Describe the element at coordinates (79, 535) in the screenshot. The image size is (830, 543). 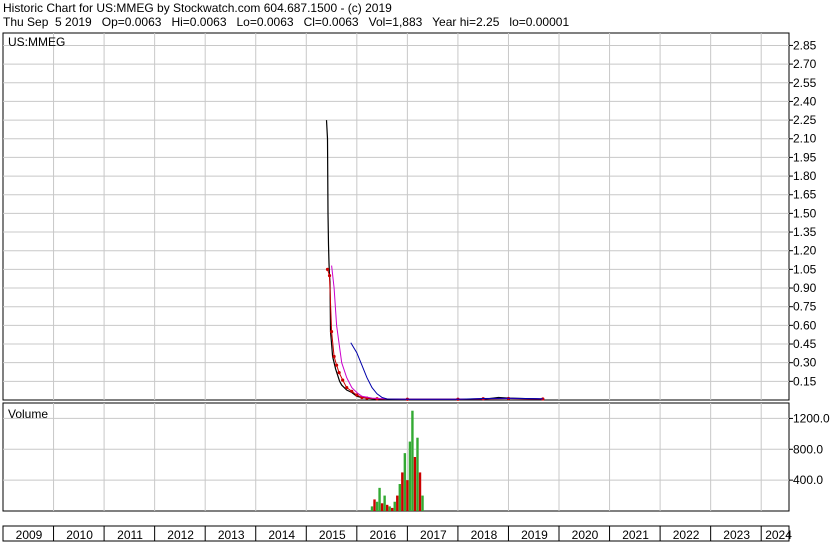
I see `x-tick-label: 2010` at that location.